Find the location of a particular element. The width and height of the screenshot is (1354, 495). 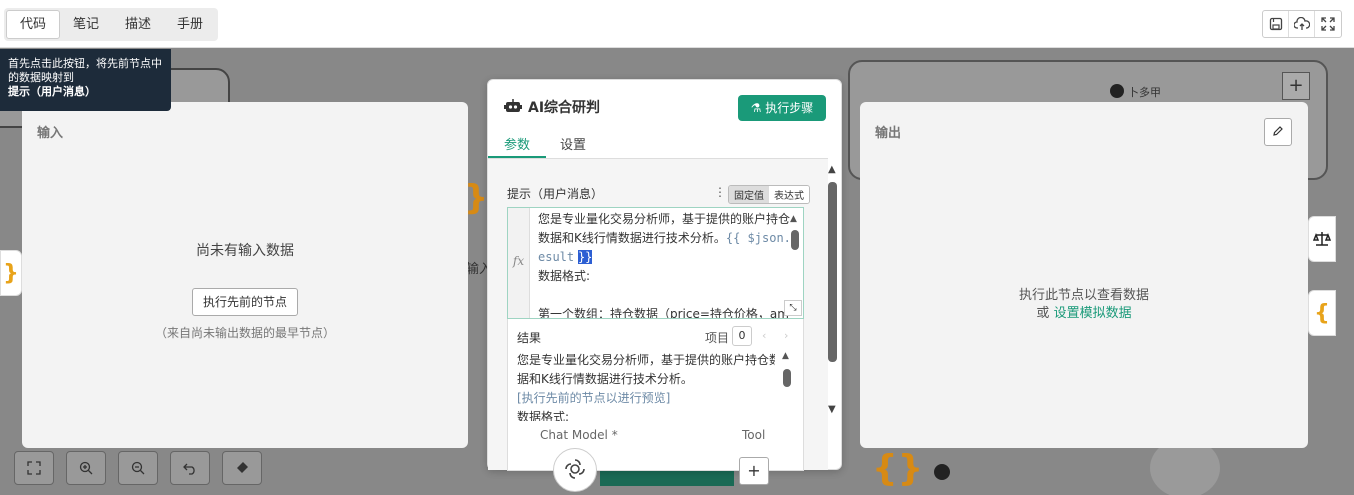

output-panel-title: 输出 is located at coordinates (888, 133).